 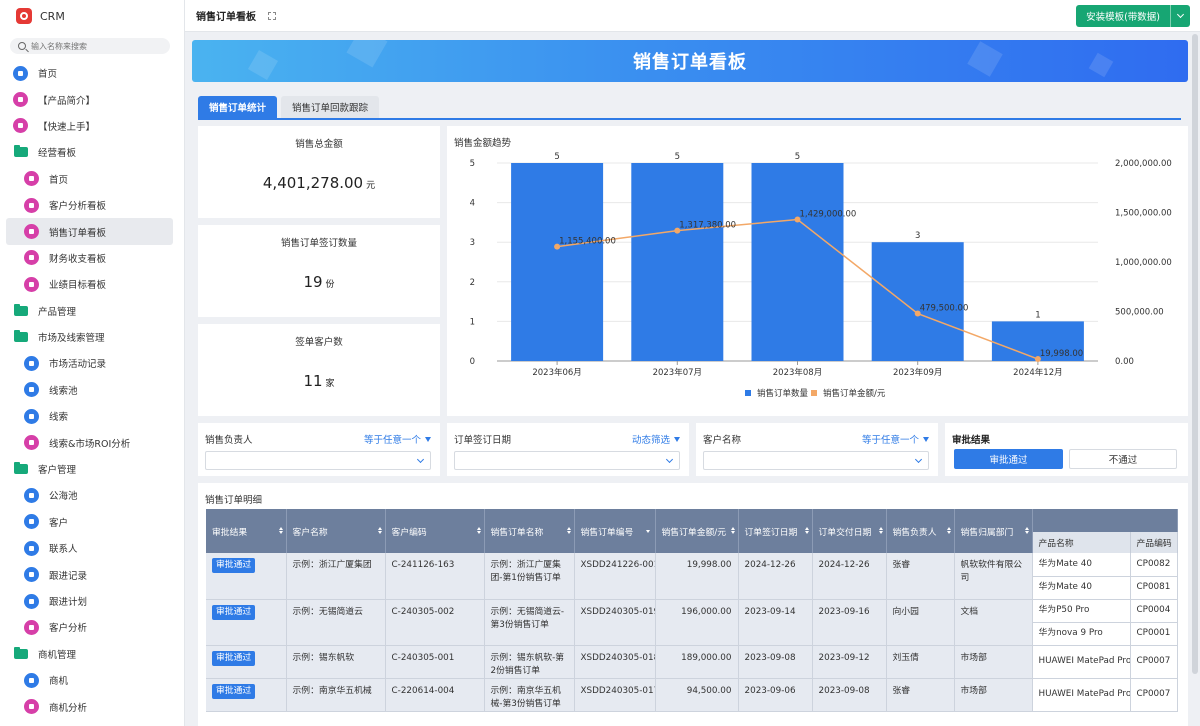 I want to click on customer-select, so click(x=816, y=460).